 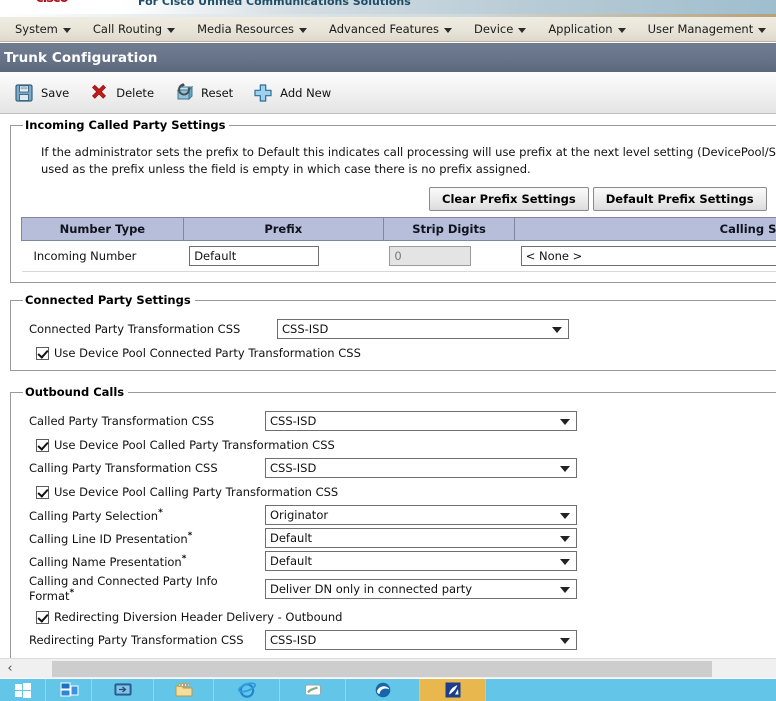 I want to click on taskbar-edge-button, so click(x=383, y=690).